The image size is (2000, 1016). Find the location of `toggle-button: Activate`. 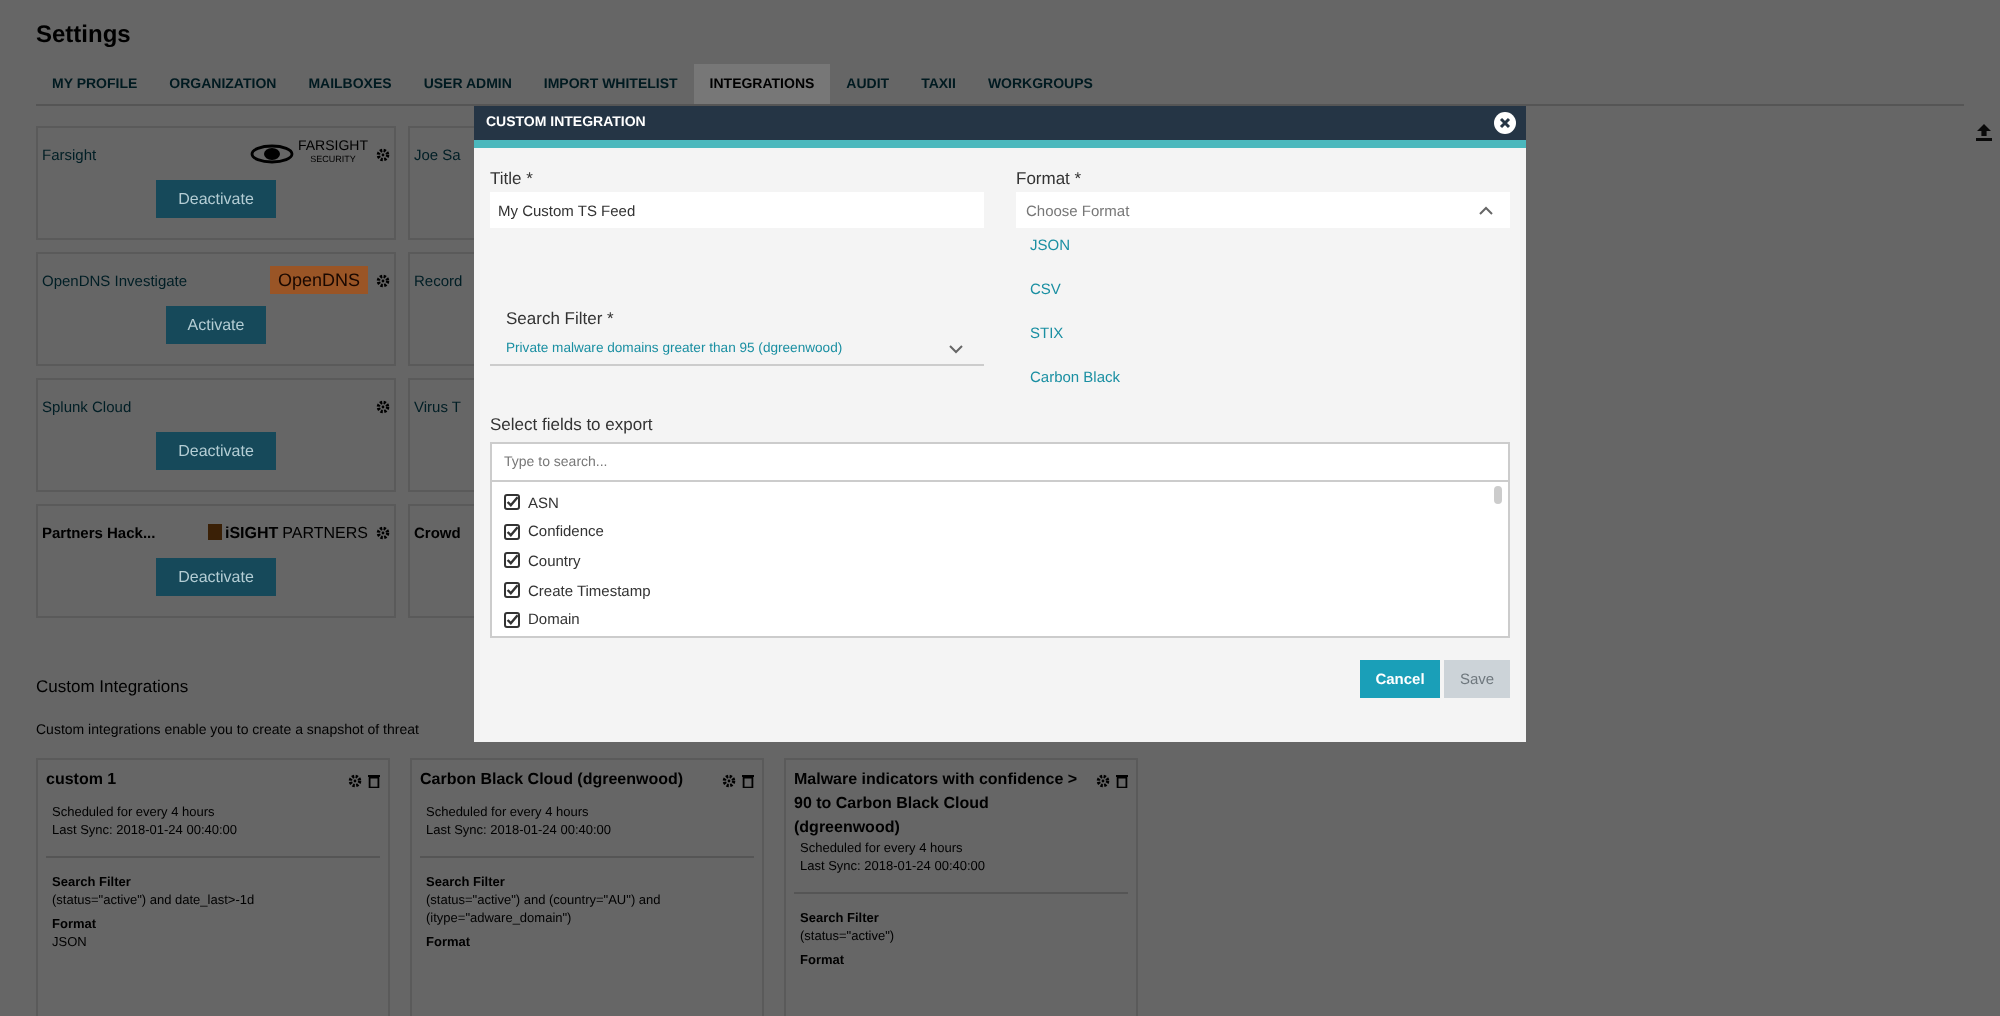

toggle-button: Activate is located at coordinates (216, 325).